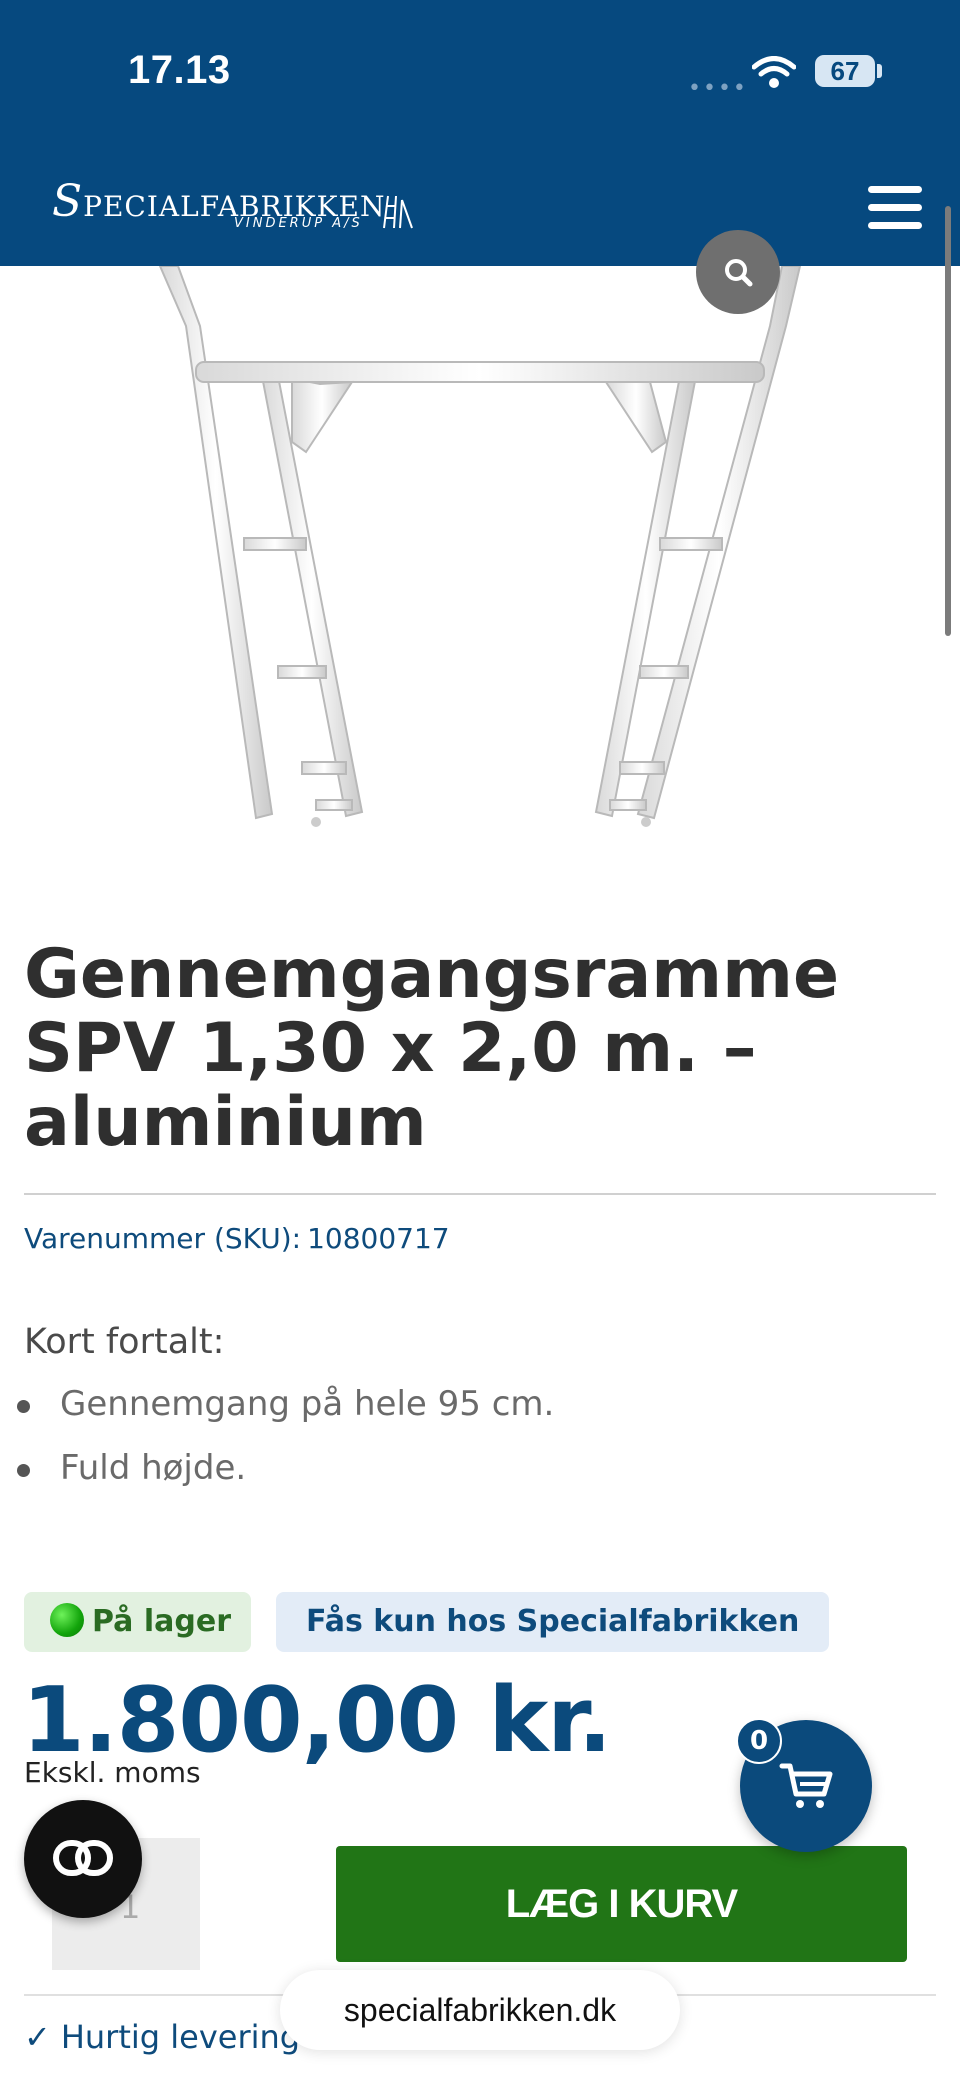 The image size is (960, 2081). What do you see at coordinates (232, 207) in the screenshot?
I see `site-logo: SPECIALFABRIKKEN VINDERUP A/S` at bounding box center [232, 207].